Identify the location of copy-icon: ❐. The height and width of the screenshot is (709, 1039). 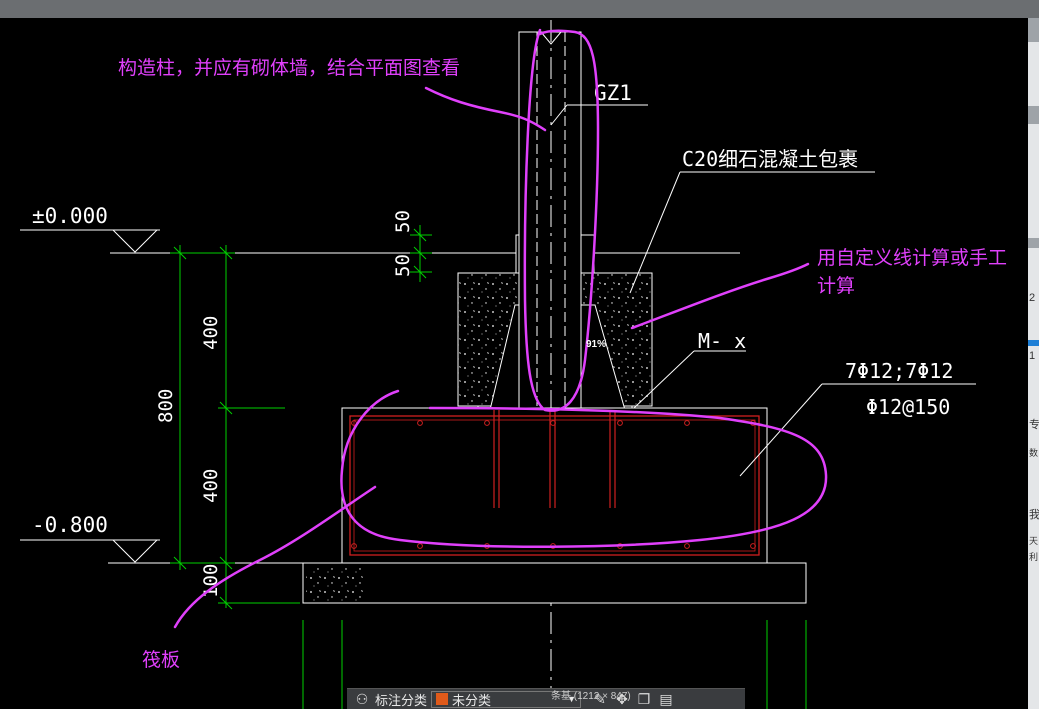
(644, 699).